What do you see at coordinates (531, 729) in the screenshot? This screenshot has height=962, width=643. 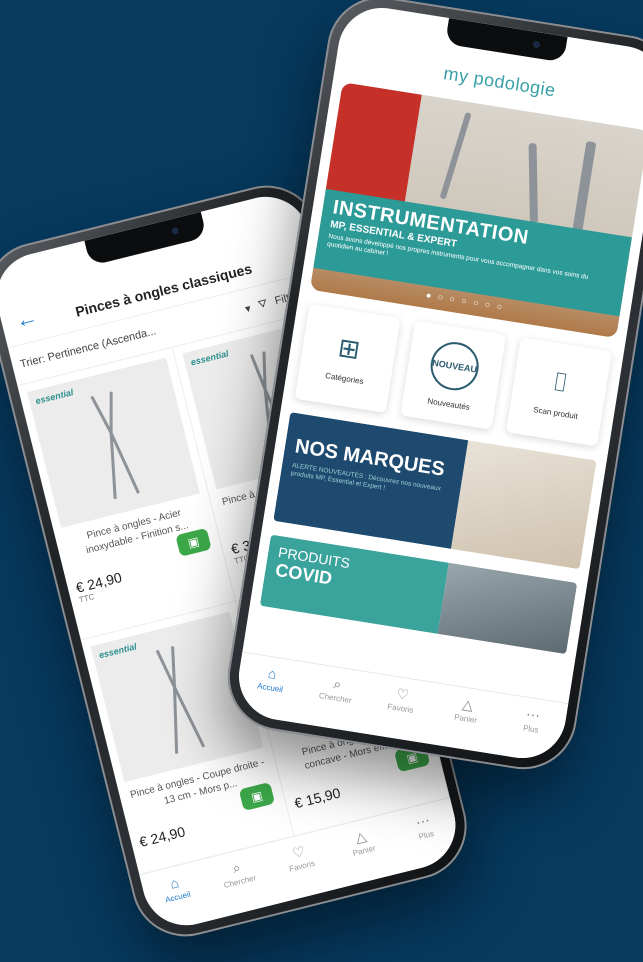 I see `tab-label: Plus` at bounding box center [531, 729].